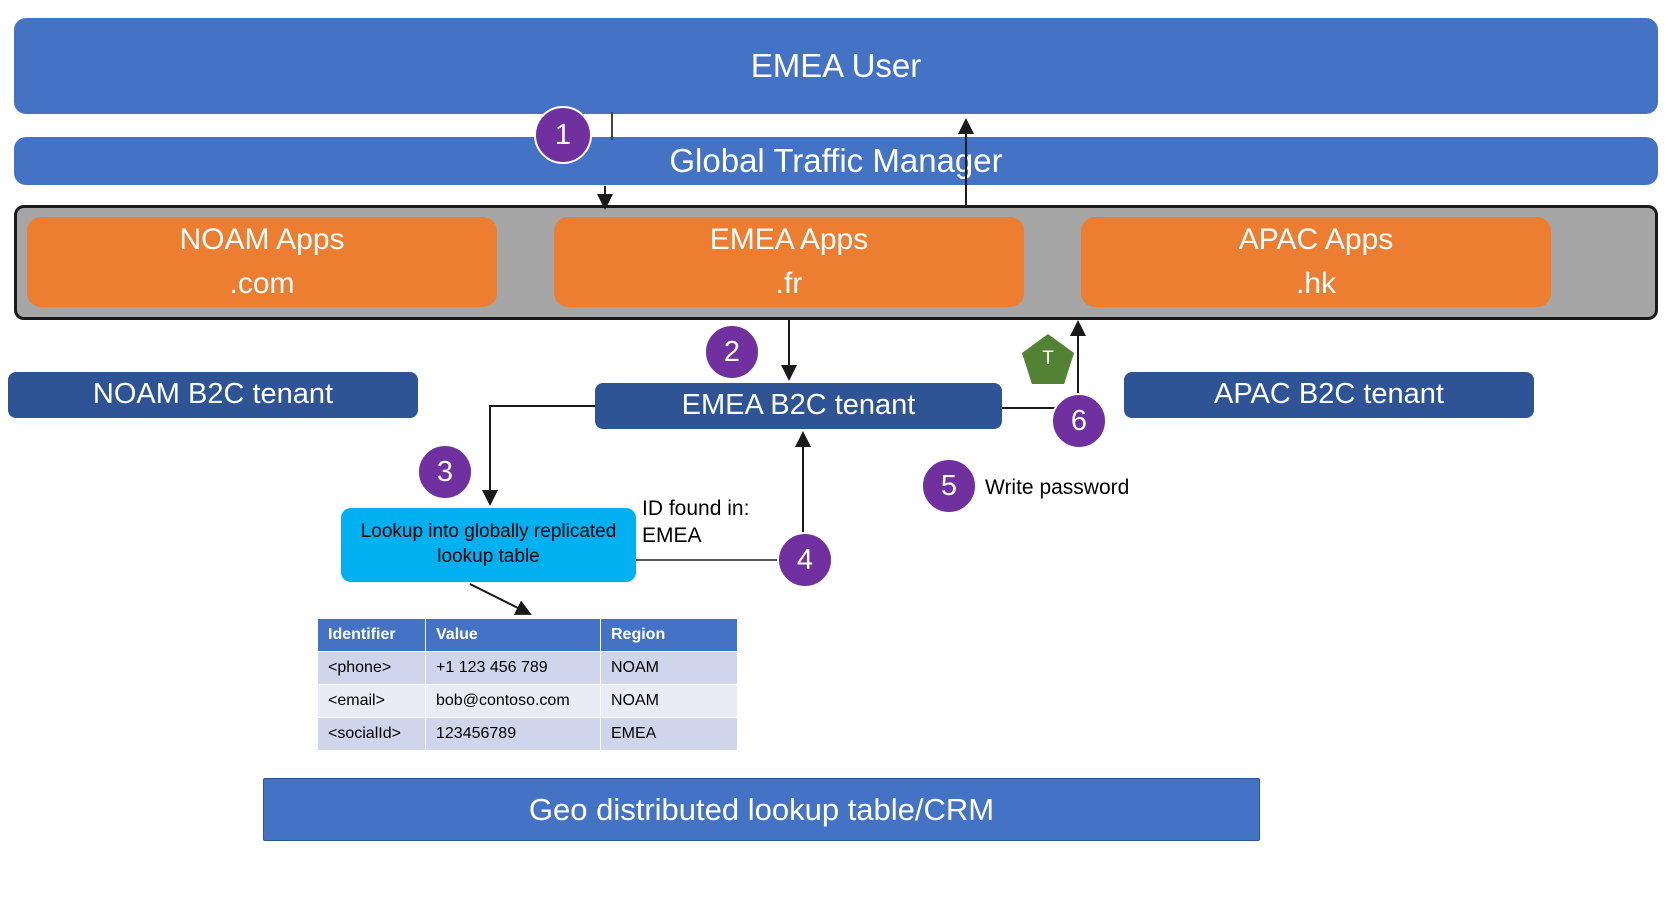  I want to click on step-badge-2: 2, so click(732, 352).